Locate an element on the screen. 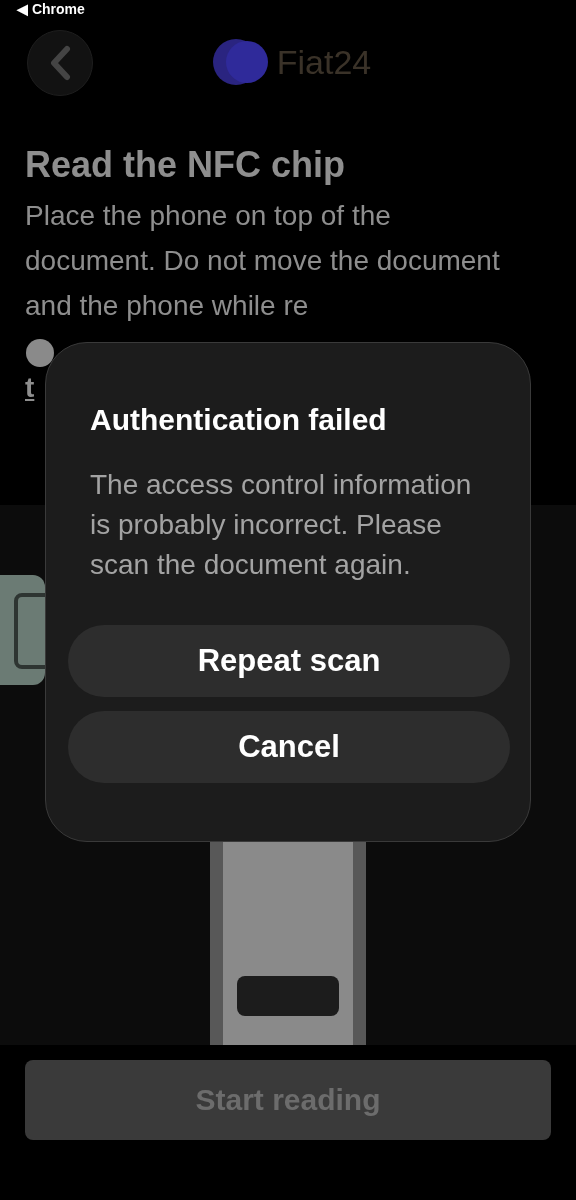 This screenshot has width=576, height=1200. brand-name: Fiat24 is located at coordinates (324, 62).